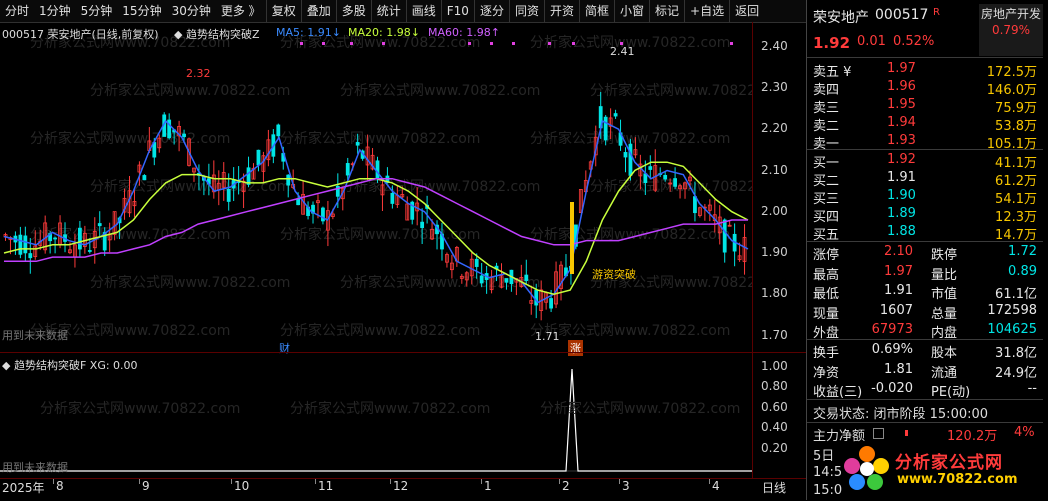 This screenshot has width=1048, height=501. What do you see at coordinates (141, 11) in the screenshot?
I see `toolbar-item: 15分钟` at bounding box center [141, 11].